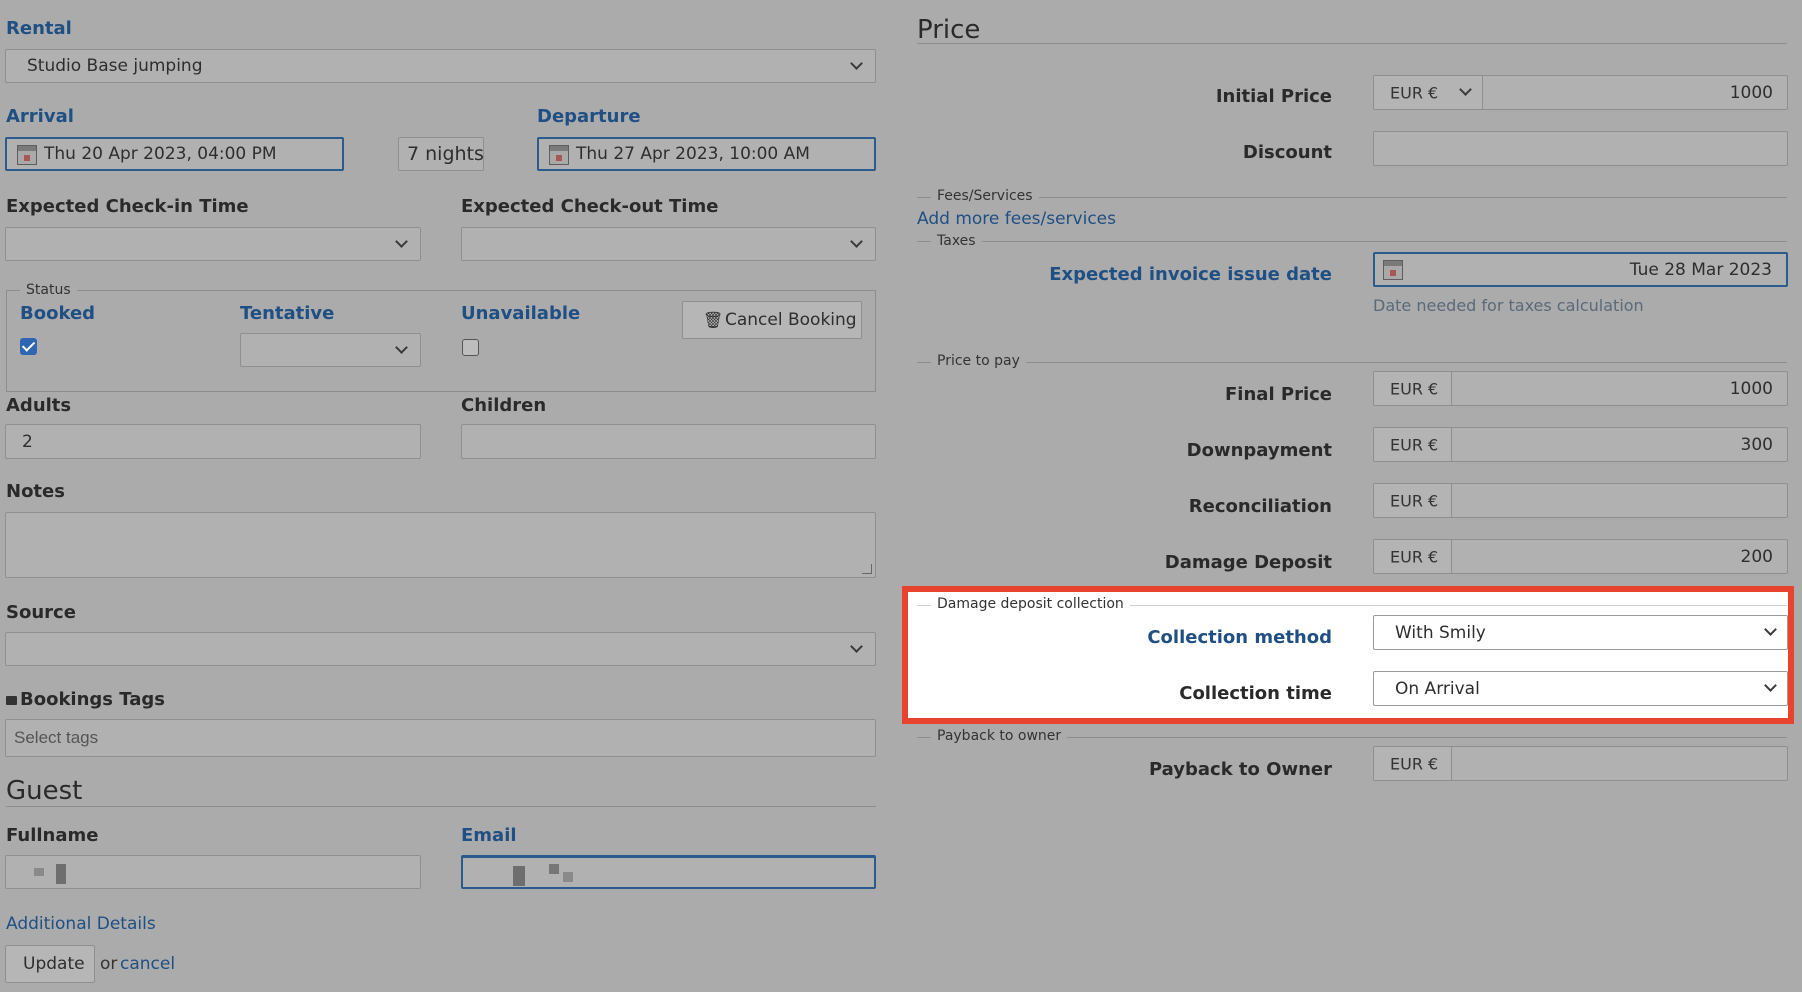 The image size is (1802, 992). What do you see at coordinates (1580, 688) in the screenshot?
I see `collection-time-select: On Arrival` at bounding box center [1580, 688].